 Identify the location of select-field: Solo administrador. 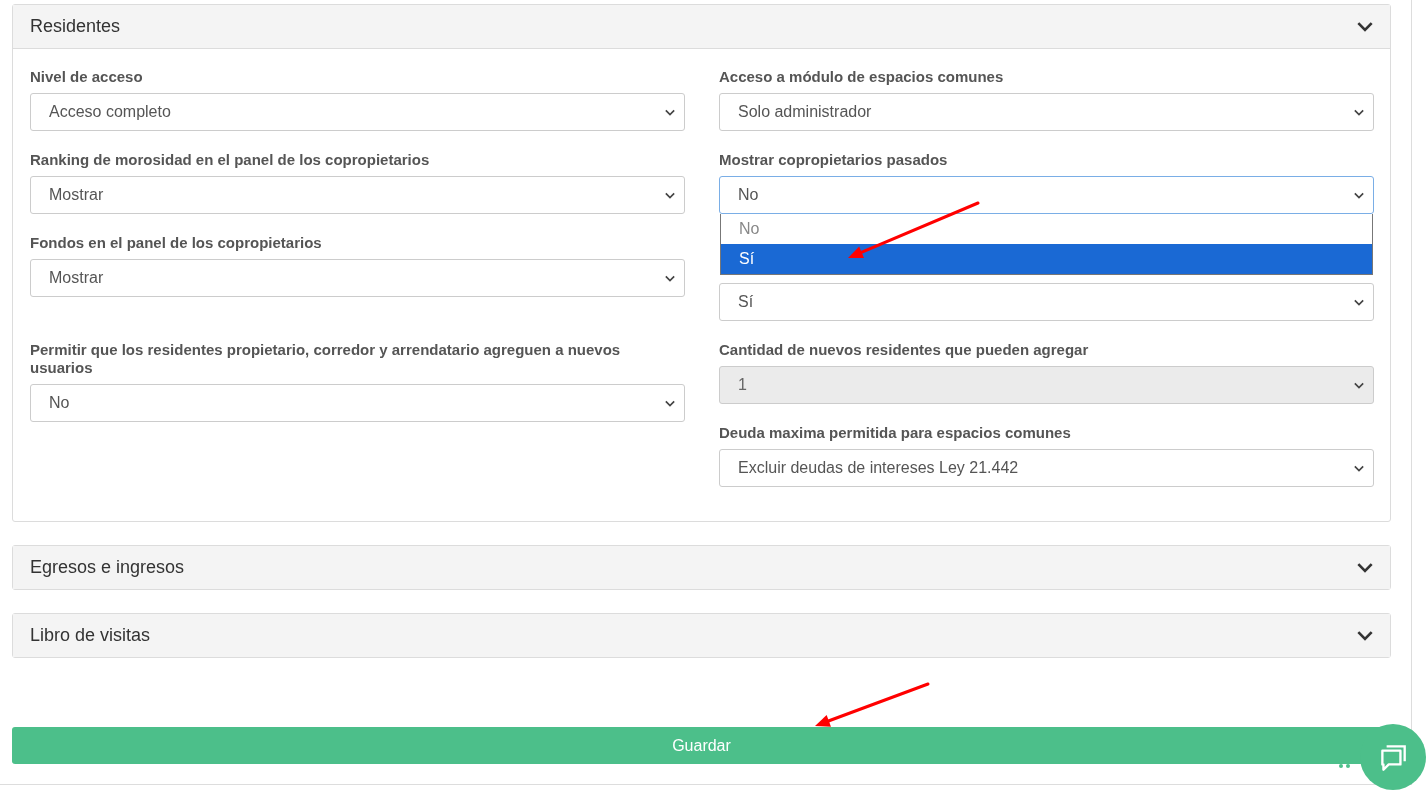
(1046, 112).